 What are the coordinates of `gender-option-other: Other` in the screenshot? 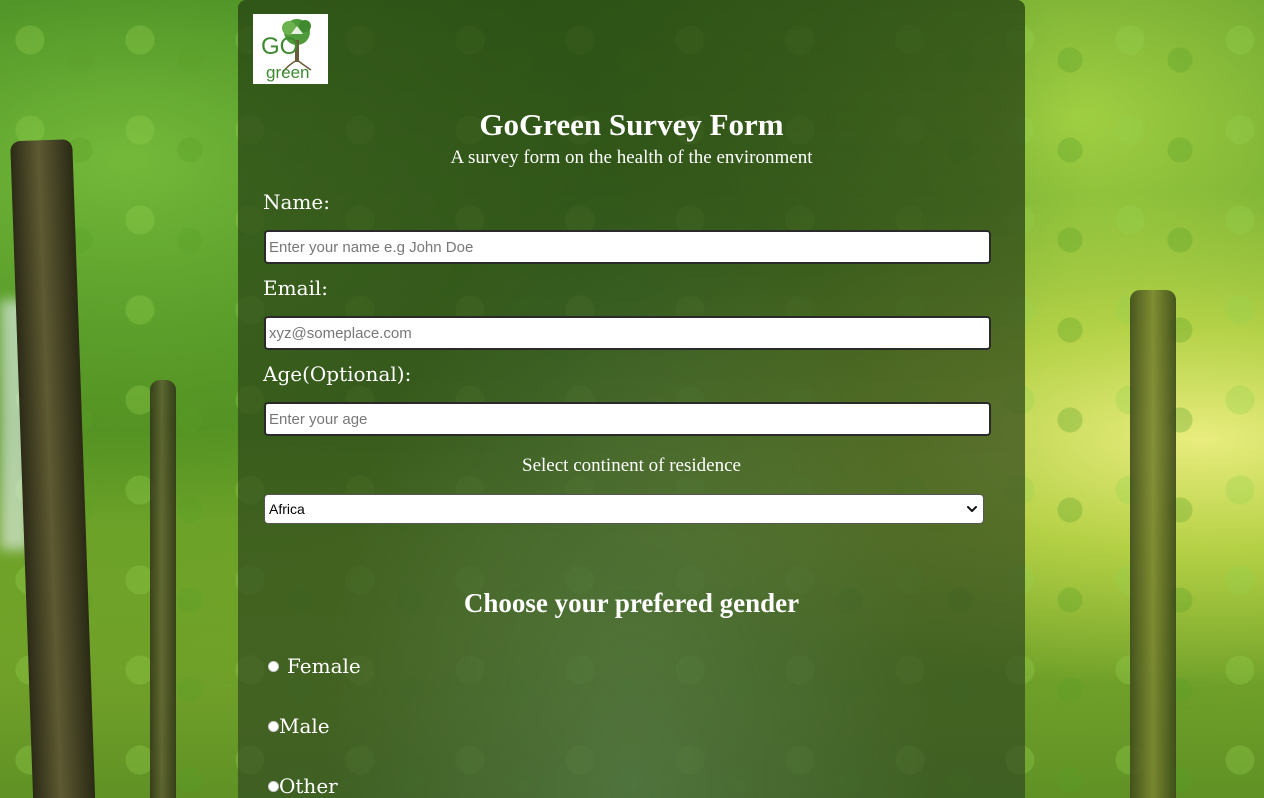 It's located at (303, 786).